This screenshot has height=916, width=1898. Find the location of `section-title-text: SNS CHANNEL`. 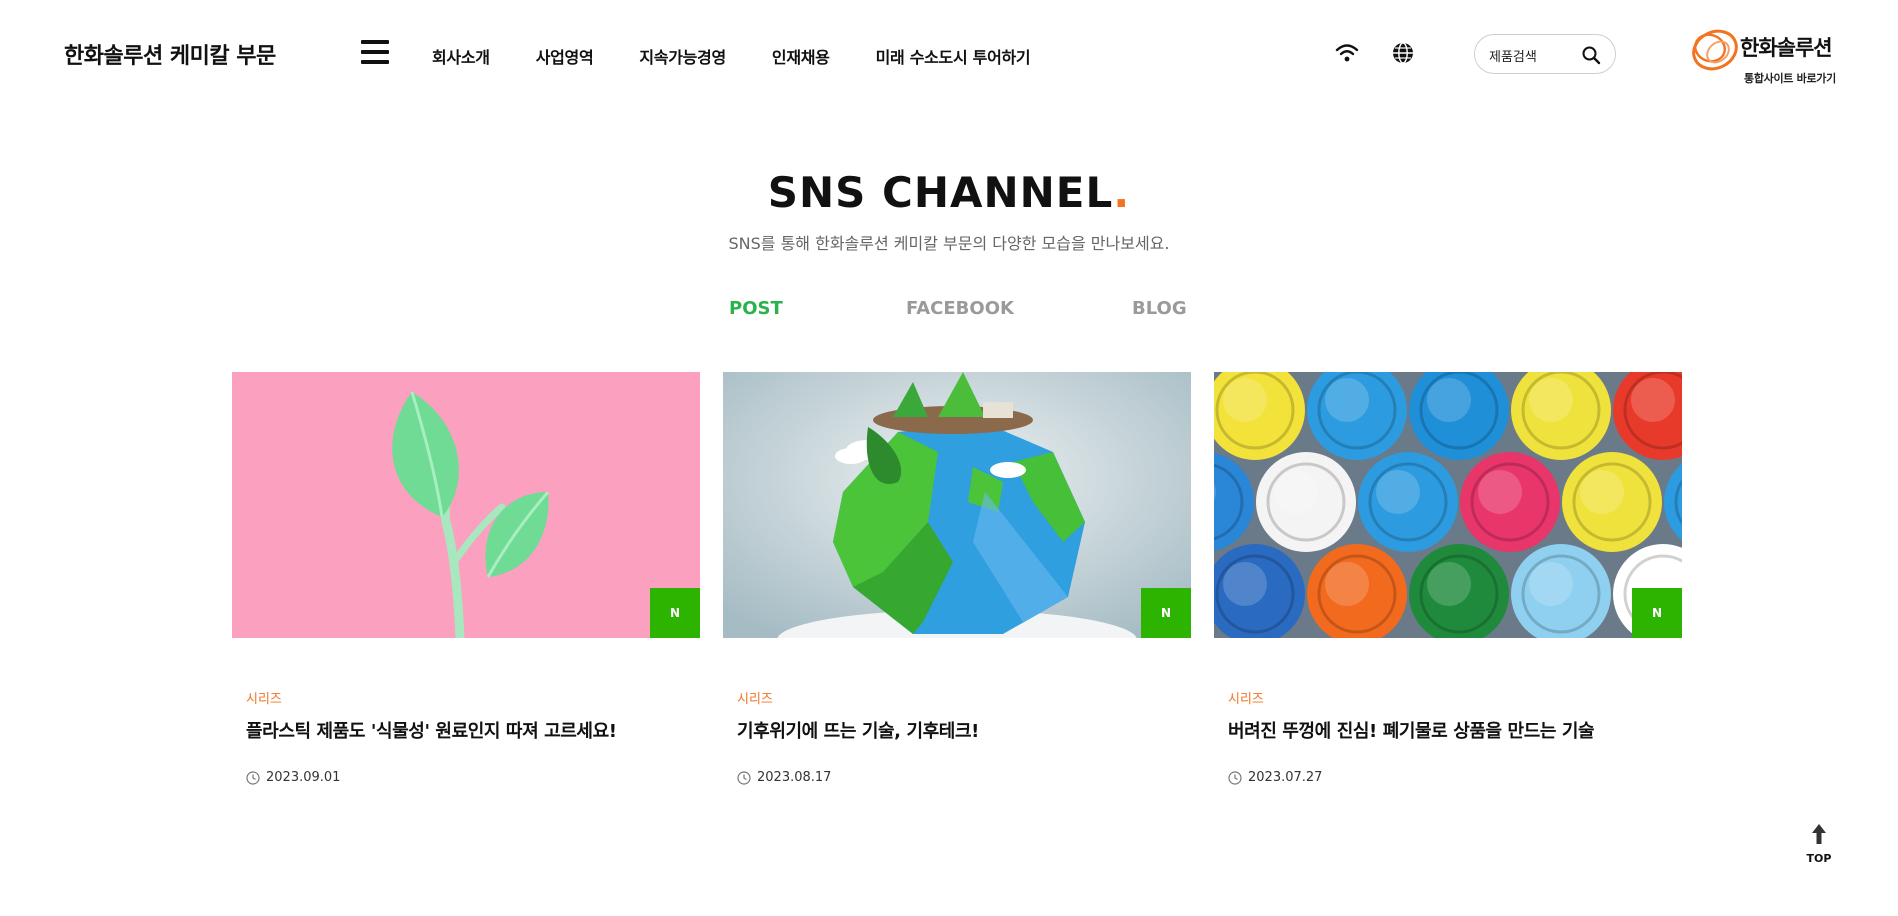

section-title-text: SNS CHANNEL is located at coordinates (940, 192).